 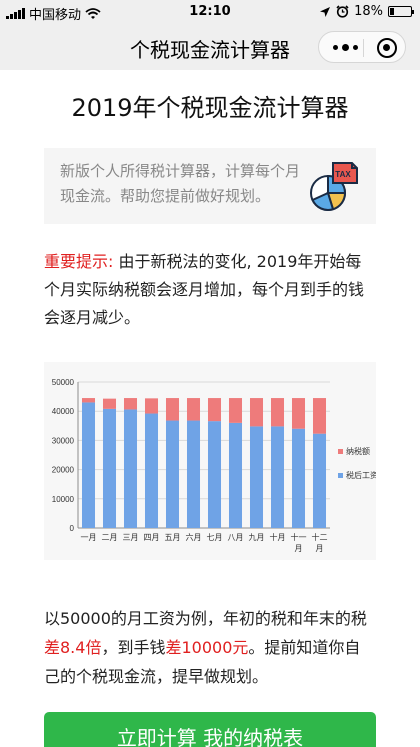 I want to click on capsule-divider, so click(x=363, y=48).